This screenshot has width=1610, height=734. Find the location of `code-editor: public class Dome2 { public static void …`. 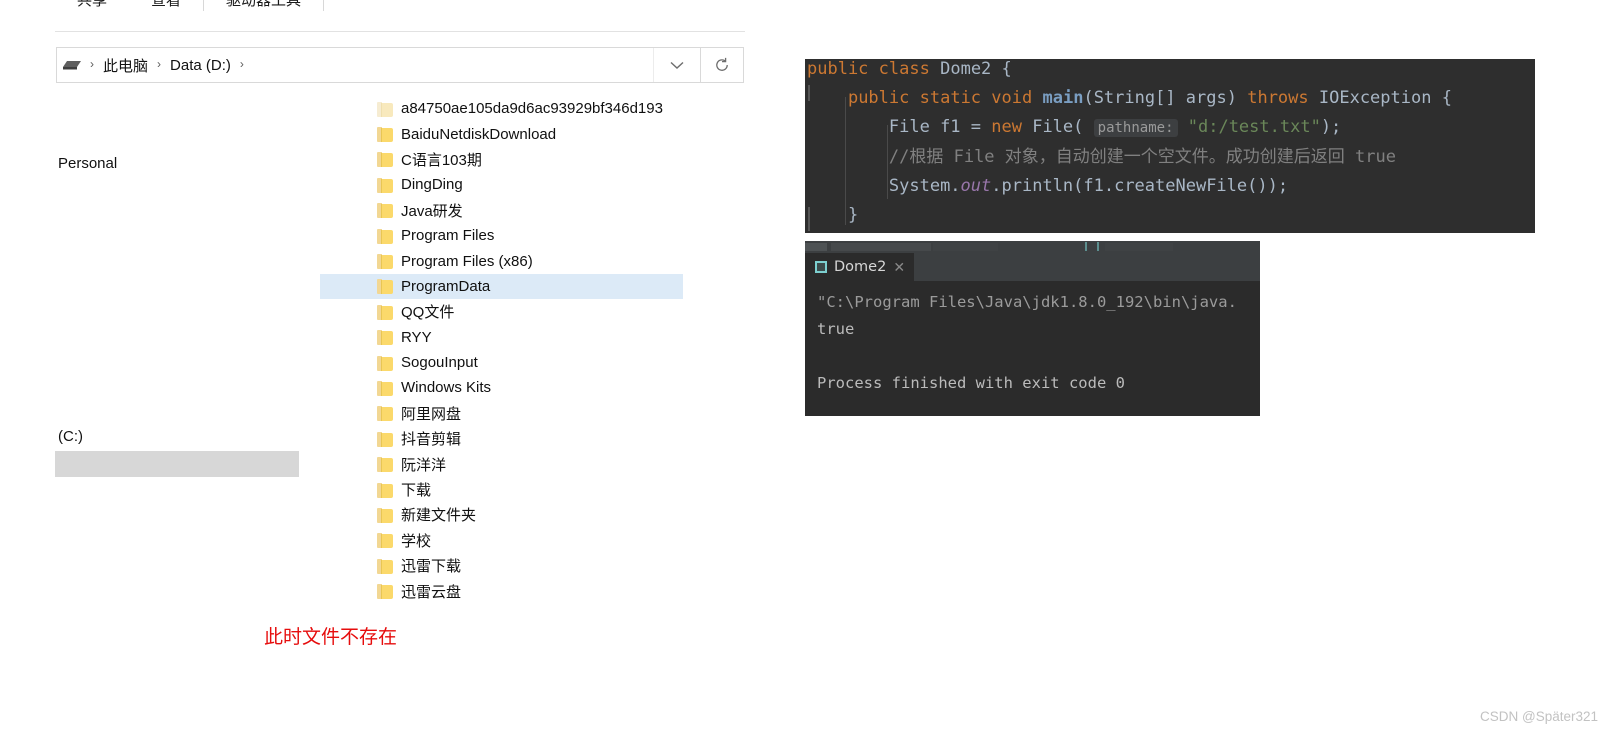

code-editor: public class Dome2 { public static void … is located at coordinates (1170, 146).